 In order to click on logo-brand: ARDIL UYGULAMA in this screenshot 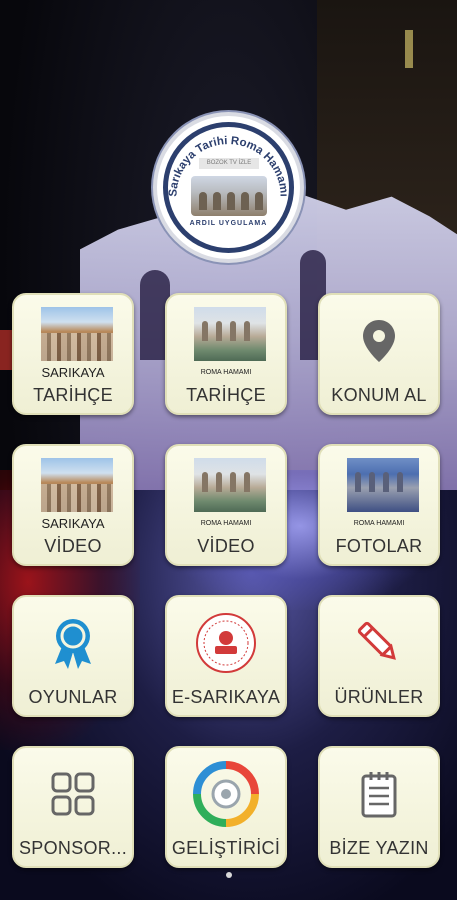, I will do `click(228, 223)`.